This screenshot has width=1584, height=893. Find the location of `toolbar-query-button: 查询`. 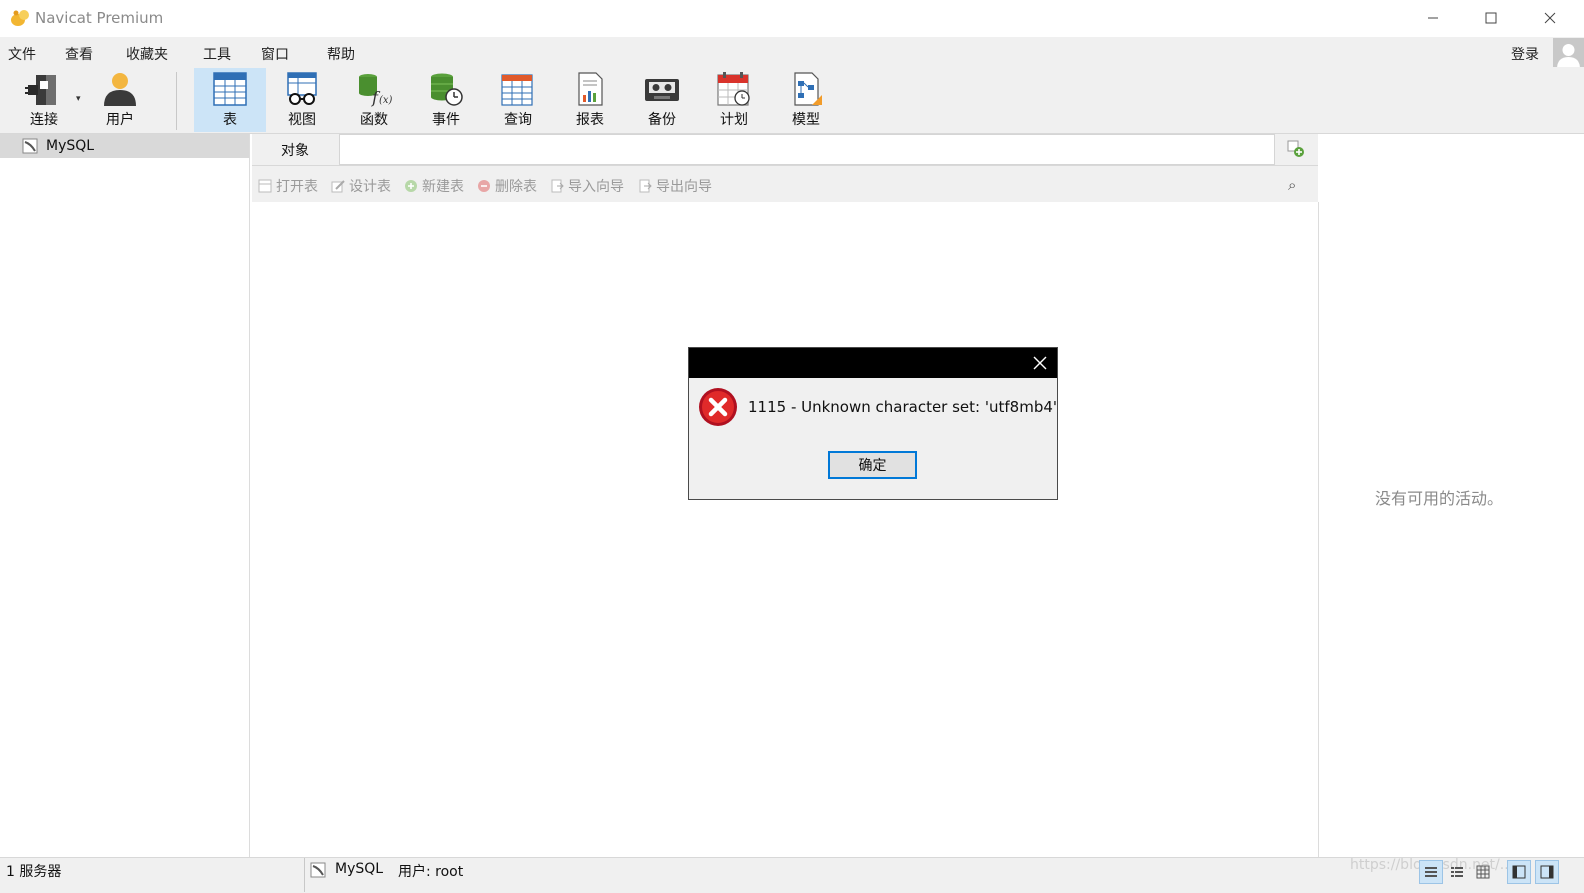

toolbar-query-button: 查询 is located at coordinates (518, 100).